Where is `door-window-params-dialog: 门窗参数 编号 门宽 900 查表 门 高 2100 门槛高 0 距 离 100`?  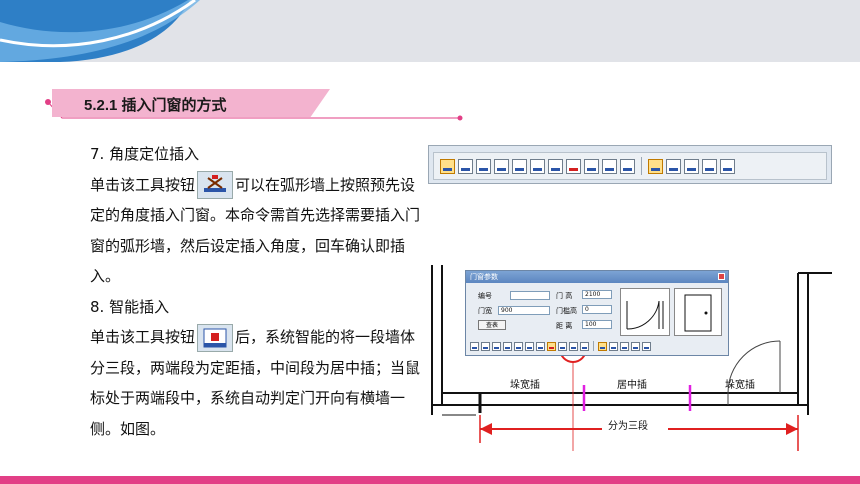 door-window-params-dialog: 门窗参数 编号 门宽 900 查表 门 高 2100 门槛高 0 距 离 100 is located at coordinates (597, 313).